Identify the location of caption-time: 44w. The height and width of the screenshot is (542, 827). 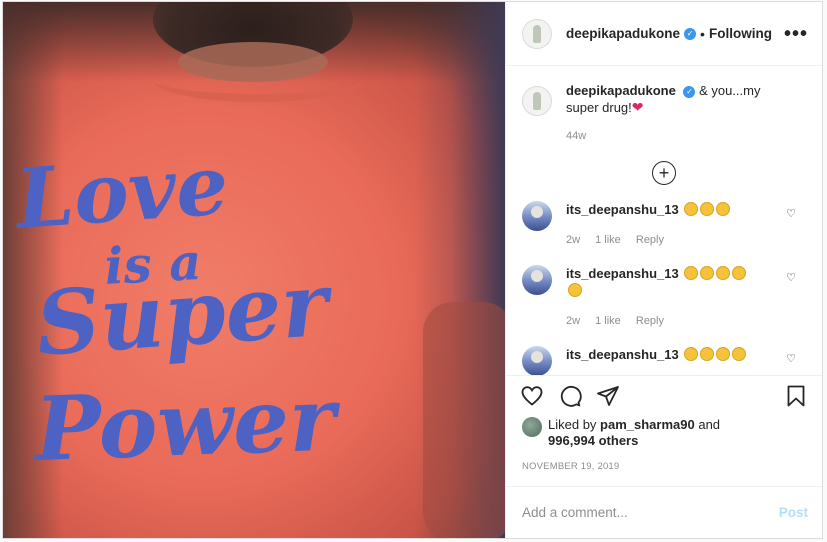
(671, 136).